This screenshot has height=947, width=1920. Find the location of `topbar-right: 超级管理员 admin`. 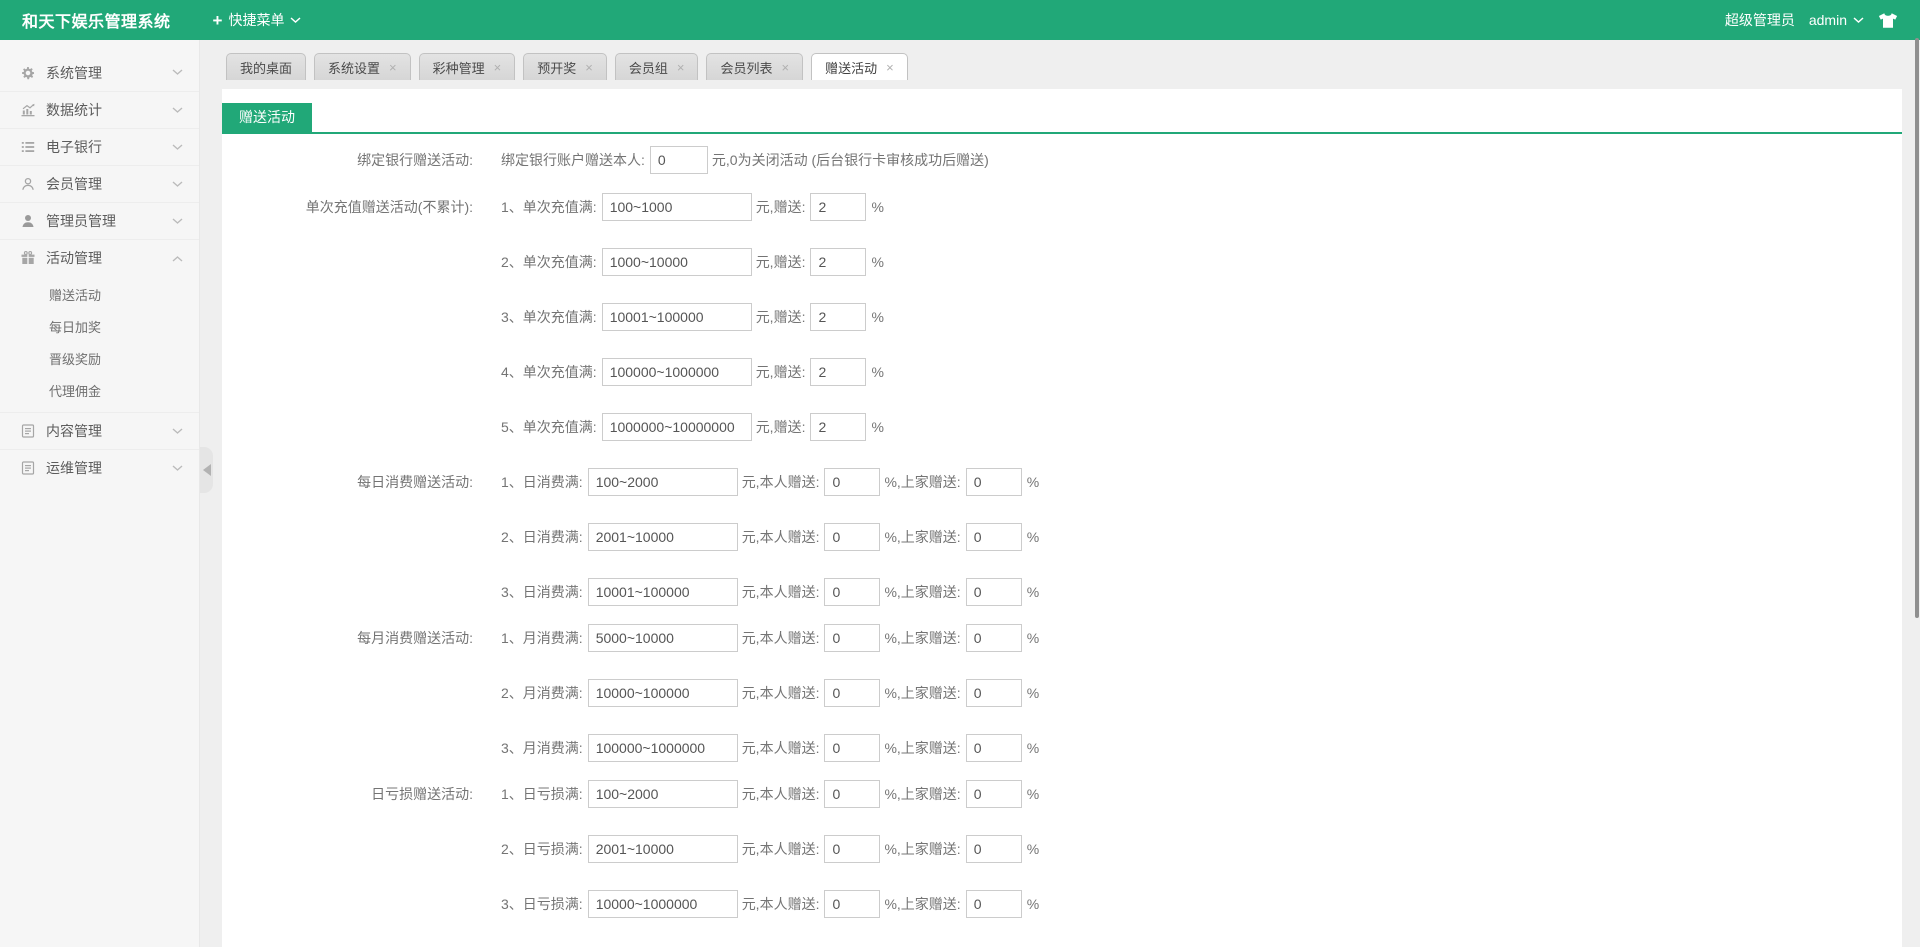

topbar-right: 超级管理员 admin is located at coordinates (1811, 20).